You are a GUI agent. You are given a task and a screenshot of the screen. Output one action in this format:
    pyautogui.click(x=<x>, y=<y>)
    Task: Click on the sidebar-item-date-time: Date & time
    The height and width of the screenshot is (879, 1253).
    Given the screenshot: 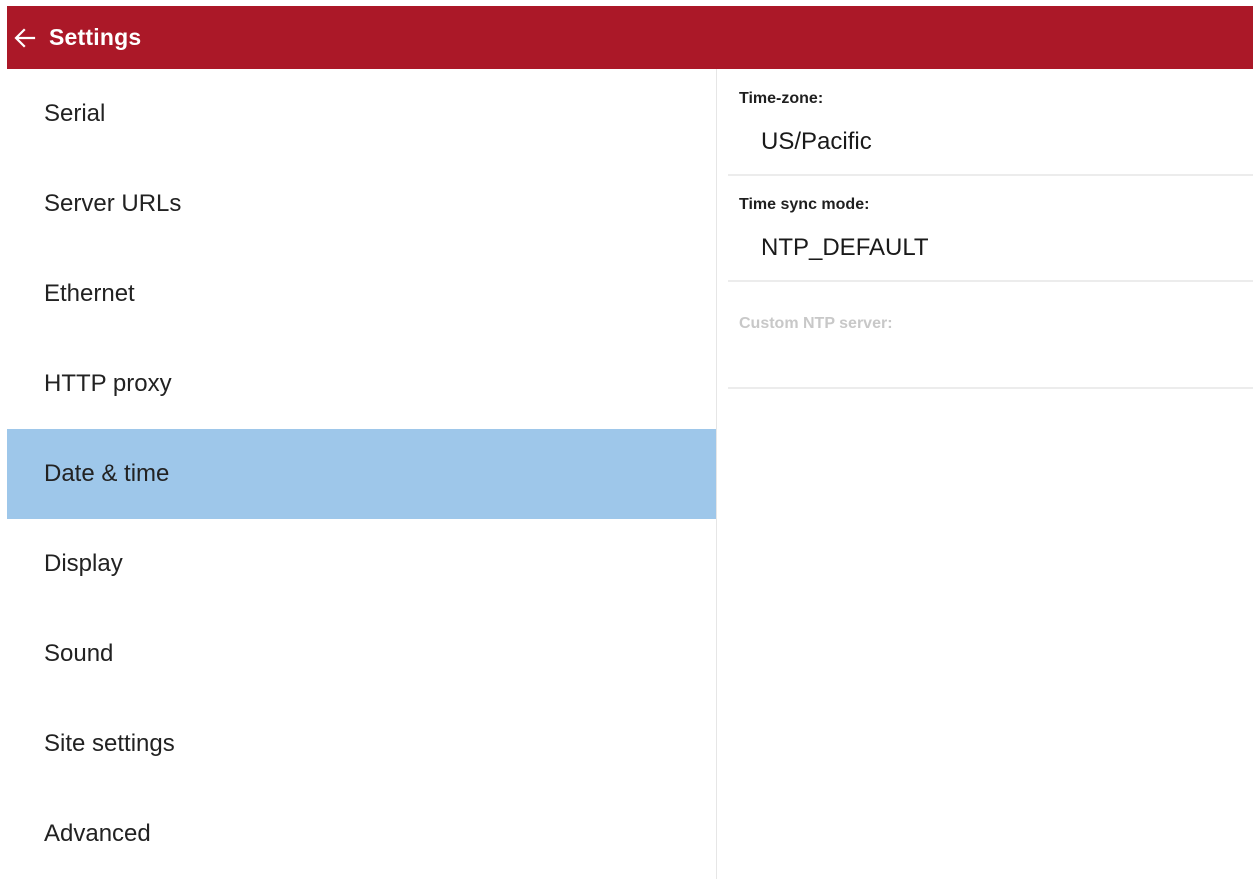 What is the action you would take?
    pyautogui.click(x=361, y=474)
    